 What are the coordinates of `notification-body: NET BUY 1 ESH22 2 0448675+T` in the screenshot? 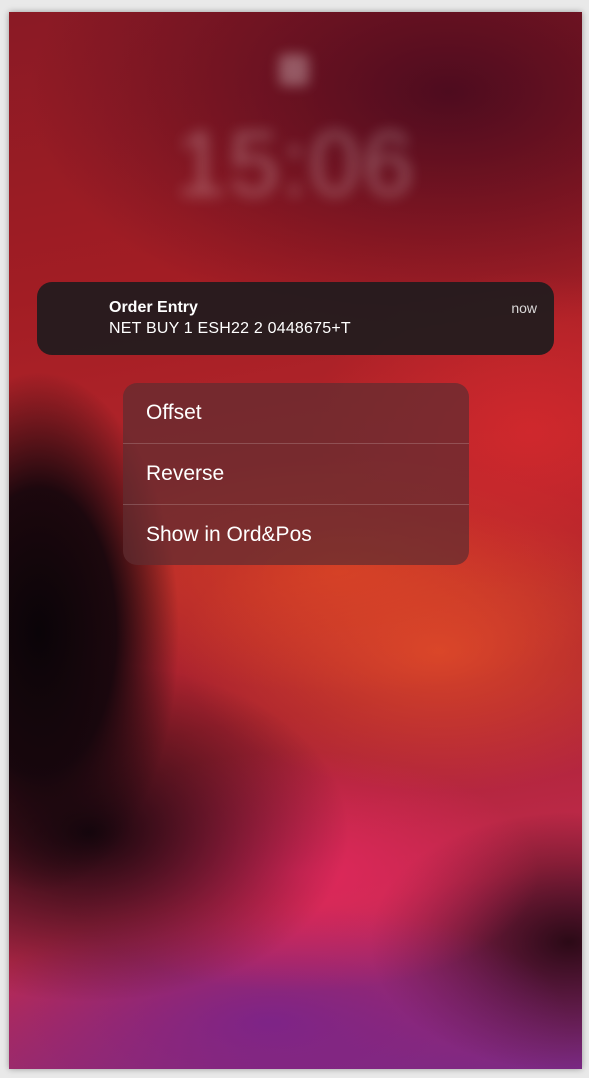 It's located at (230, 328).